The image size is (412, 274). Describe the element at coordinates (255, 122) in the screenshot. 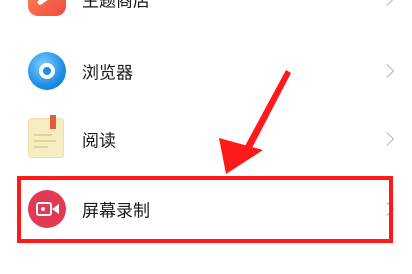

I see `pointer-arrow` at that location.